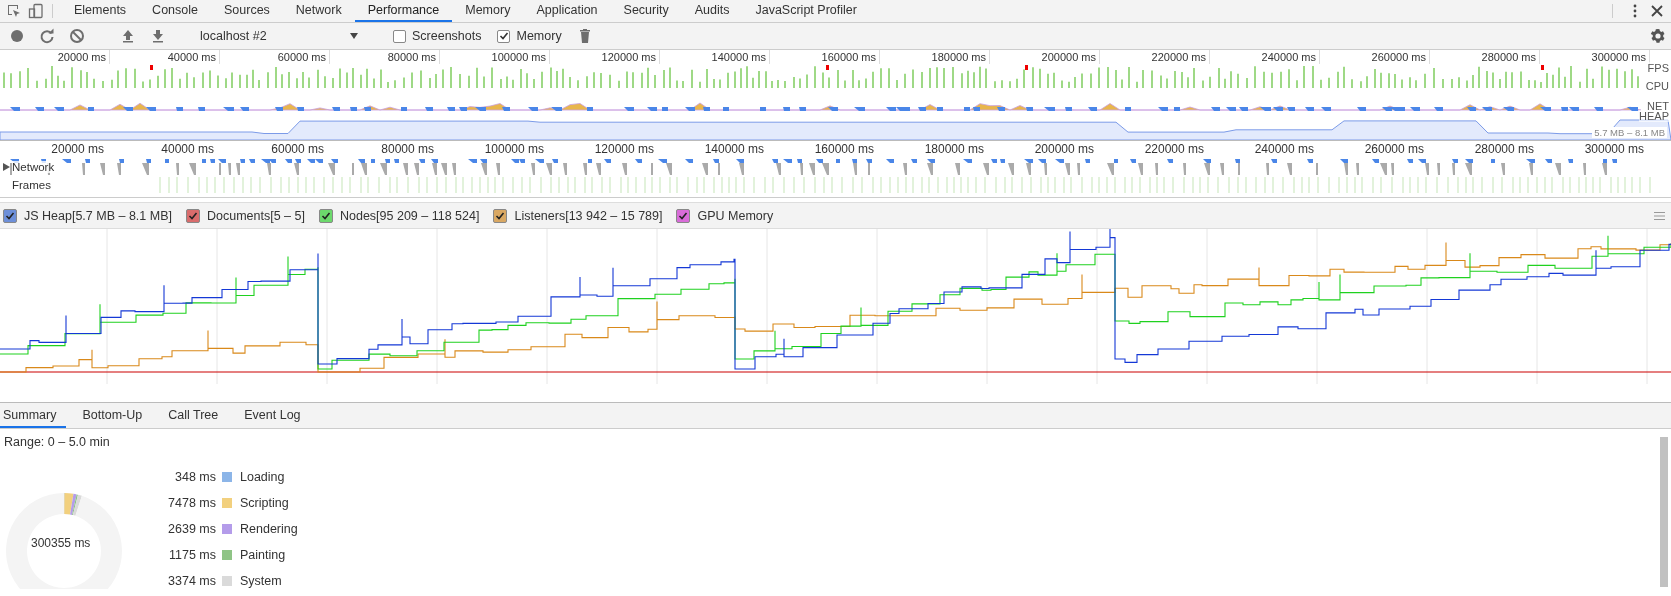 This screenshot has width=1671, height=596. I want to click on panel-tab: Sources, so click(247, 11).